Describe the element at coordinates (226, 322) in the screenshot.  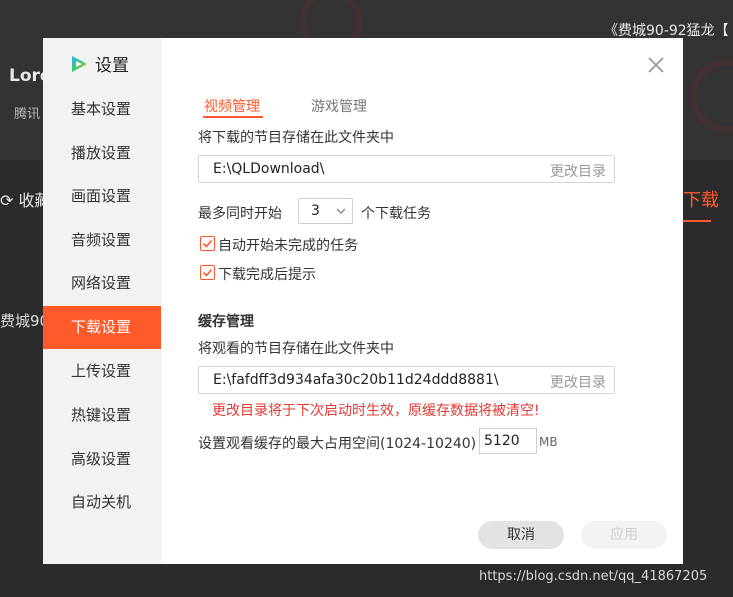
I see `cache-heading: 缓存管理` at that location.